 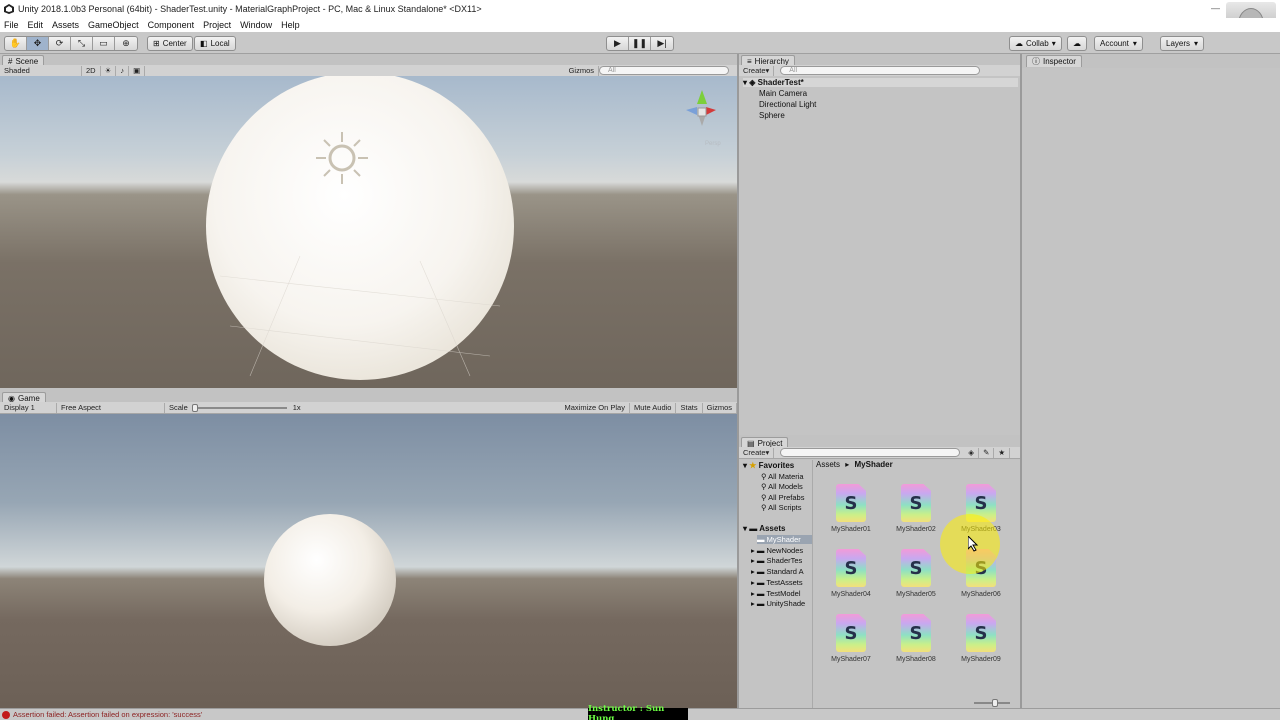 I want to click on playback-controls: ▶ ❚❚ ▶|, so click(x=640, y=43).